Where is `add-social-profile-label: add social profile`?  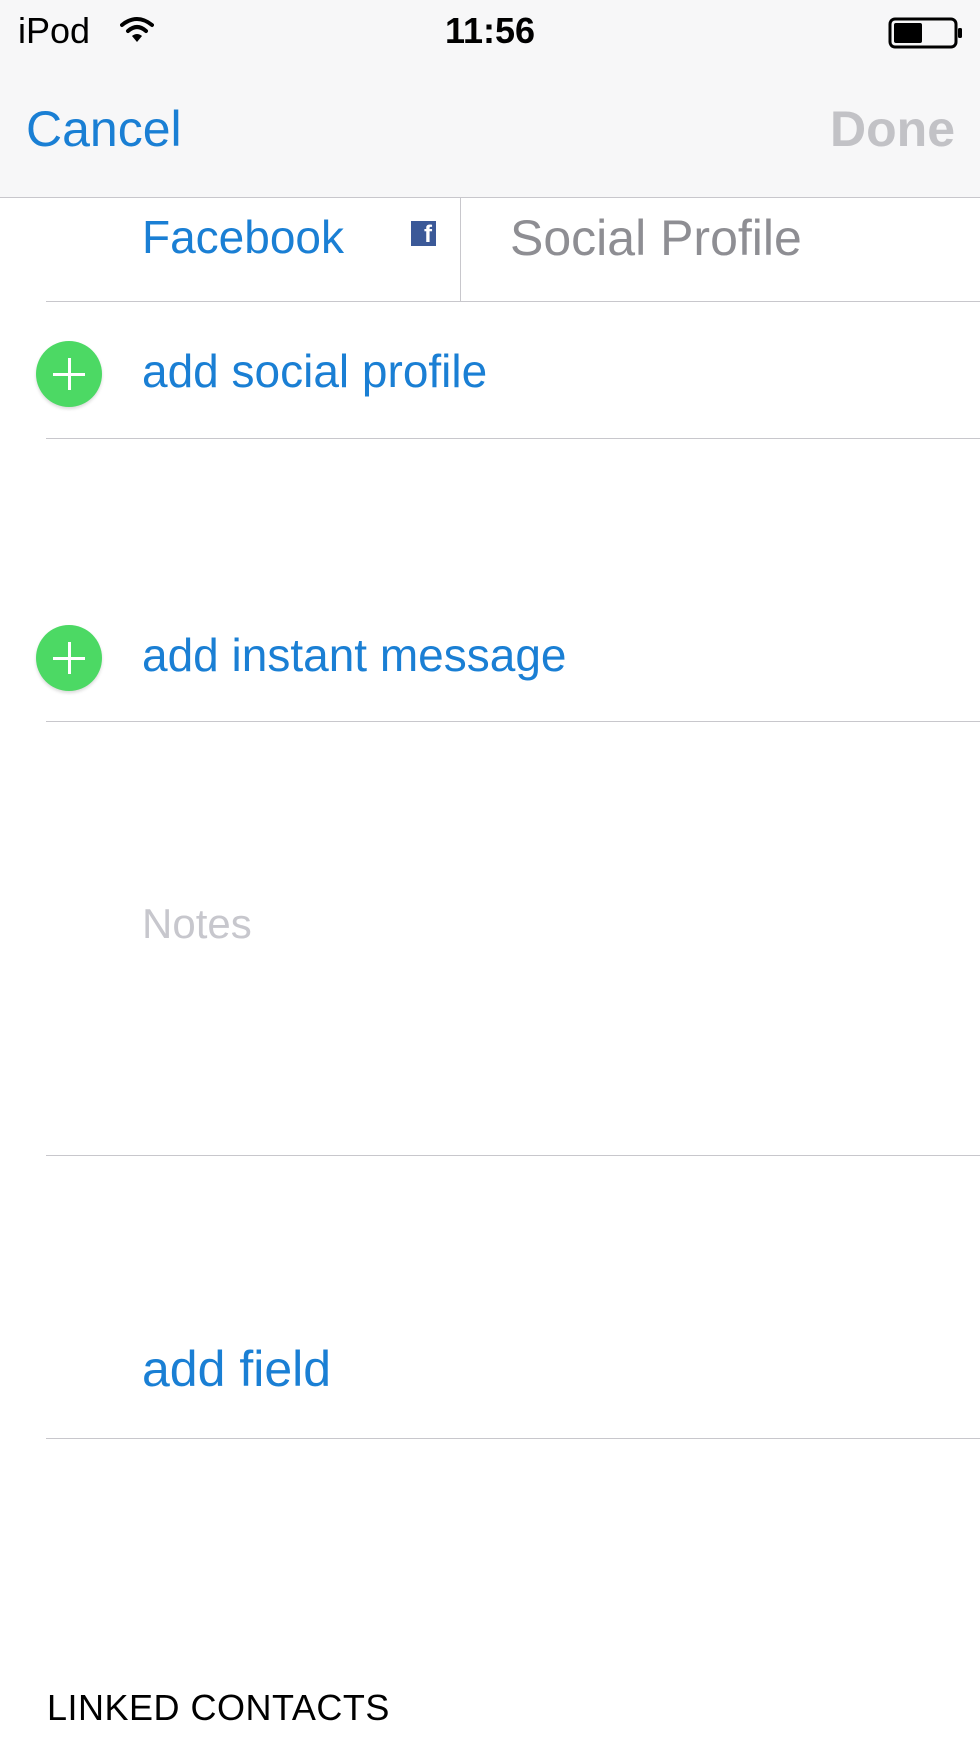 add-social-profile-label: add social profile is located at coordinates (315, 371).